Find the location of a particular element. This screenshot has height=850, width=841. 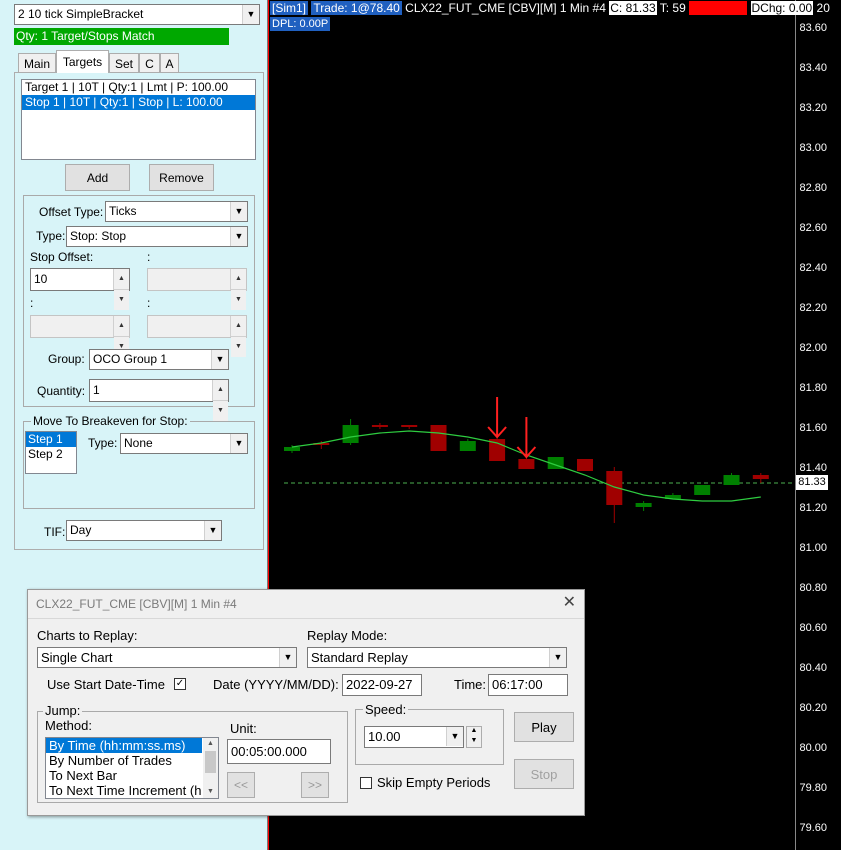

group-value: OCO Group 1 is located at coordinates (130, 359).